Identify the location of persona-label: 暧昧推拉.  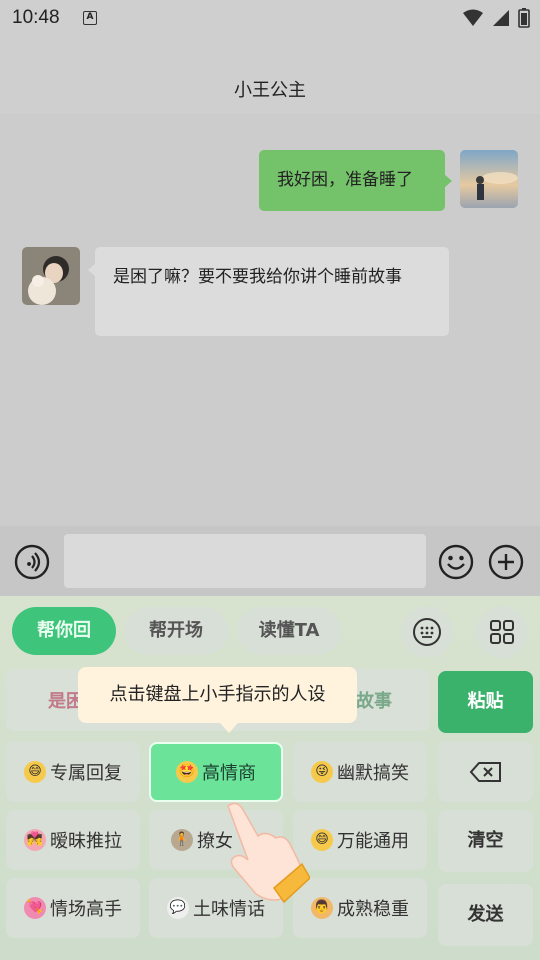
(86, 841).